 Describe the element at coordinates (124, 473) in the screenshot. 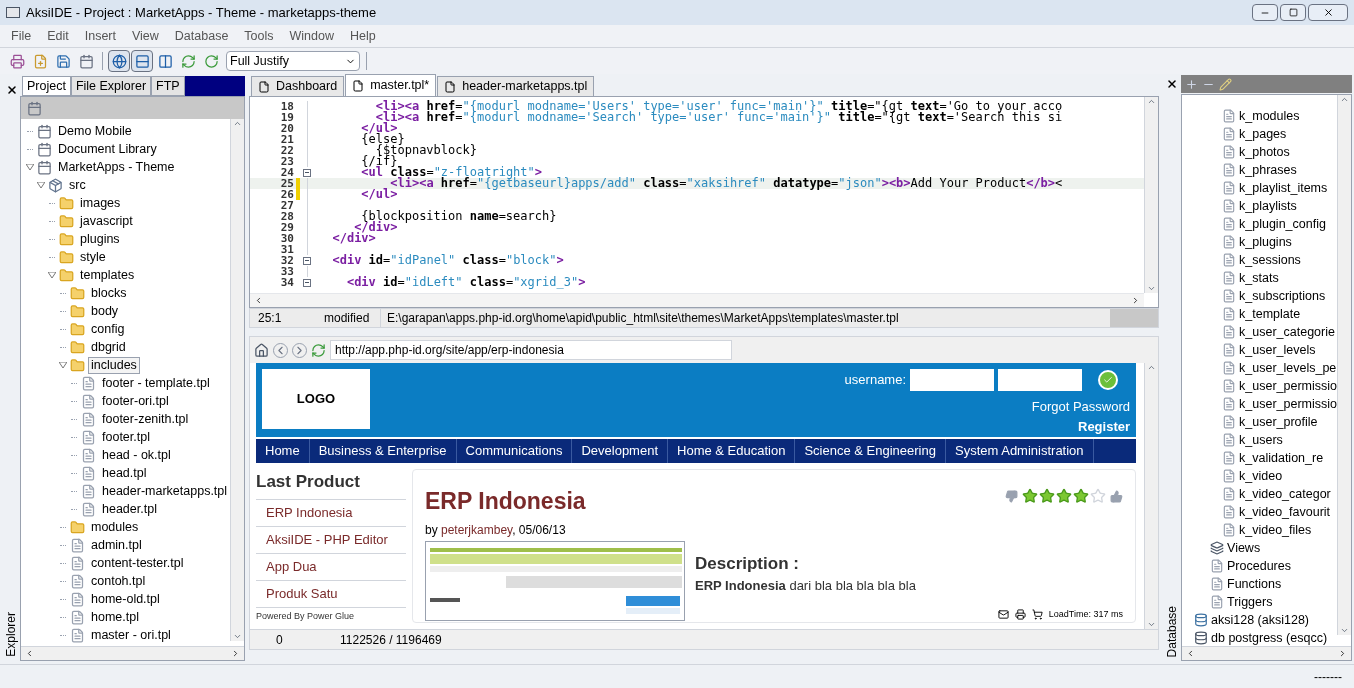

I see `tree-item: head.tpl` at that location.